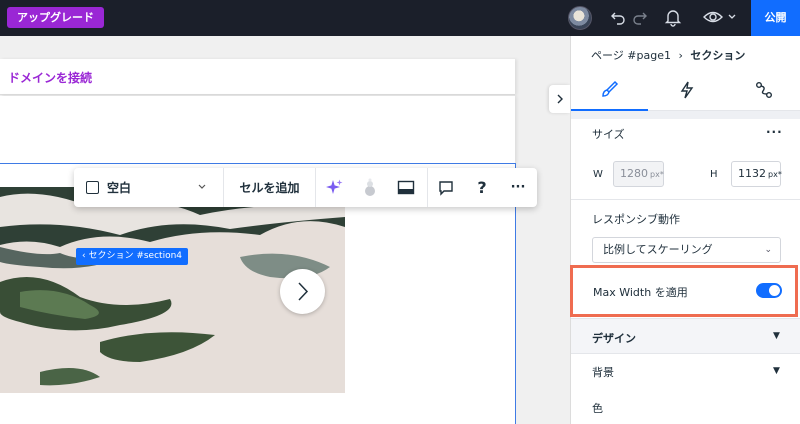 Image resolution: width=800 pixels, height=424 pixels. I want to click on avatar, so click(580, 18).